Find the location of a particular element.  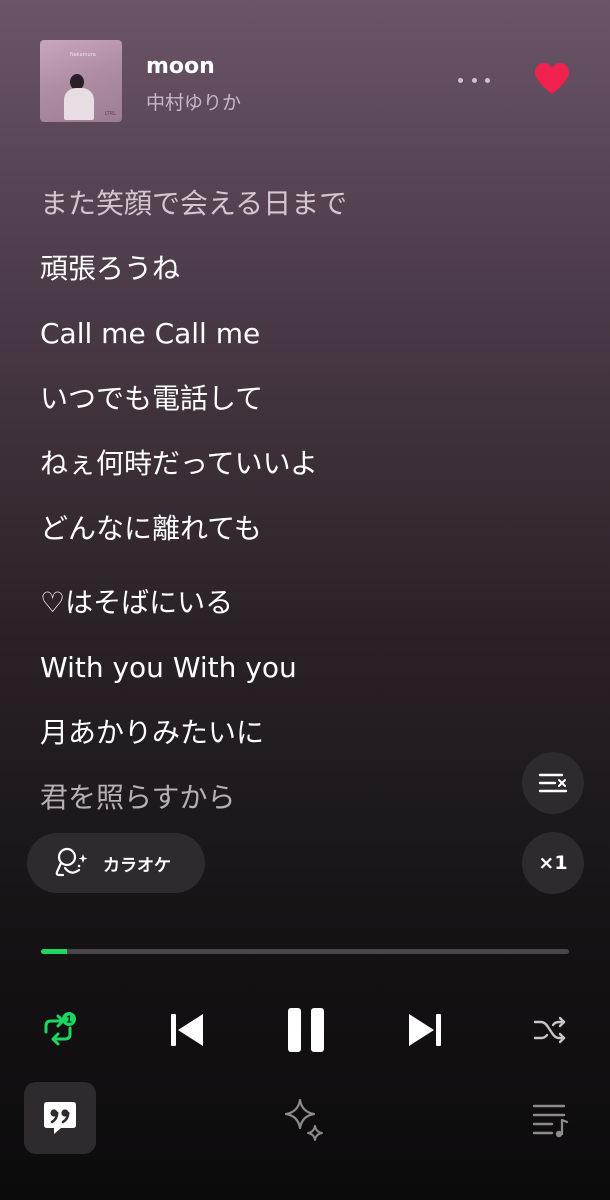

playlist-button is located at coordinates (550, 1120).